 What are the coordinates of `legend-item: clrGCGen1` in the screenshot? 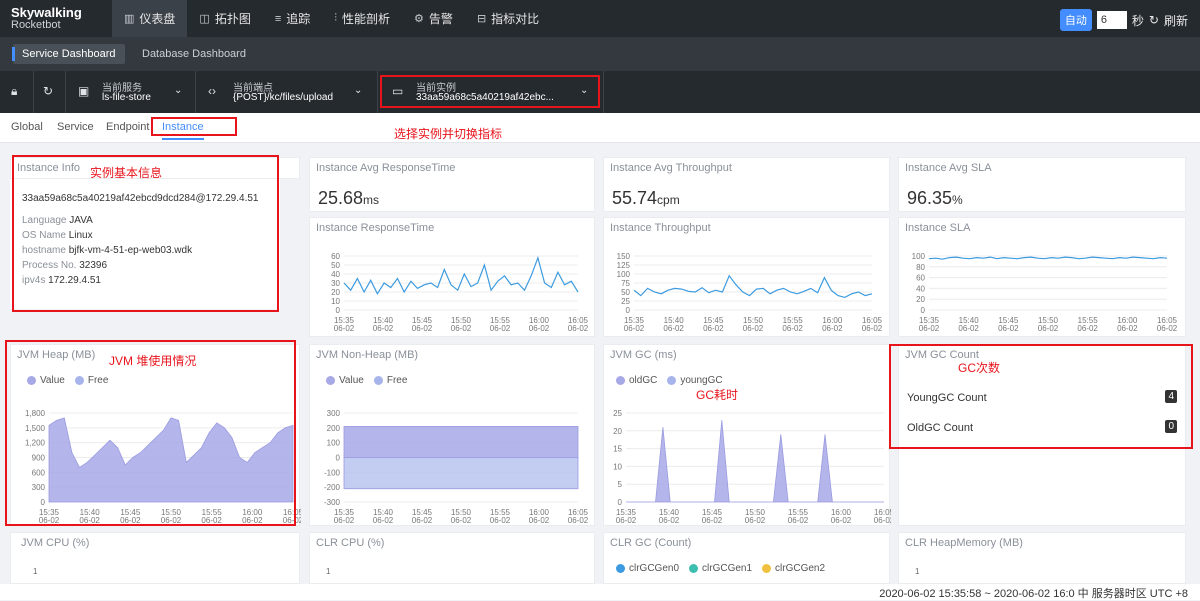 It's located at (720, 568).